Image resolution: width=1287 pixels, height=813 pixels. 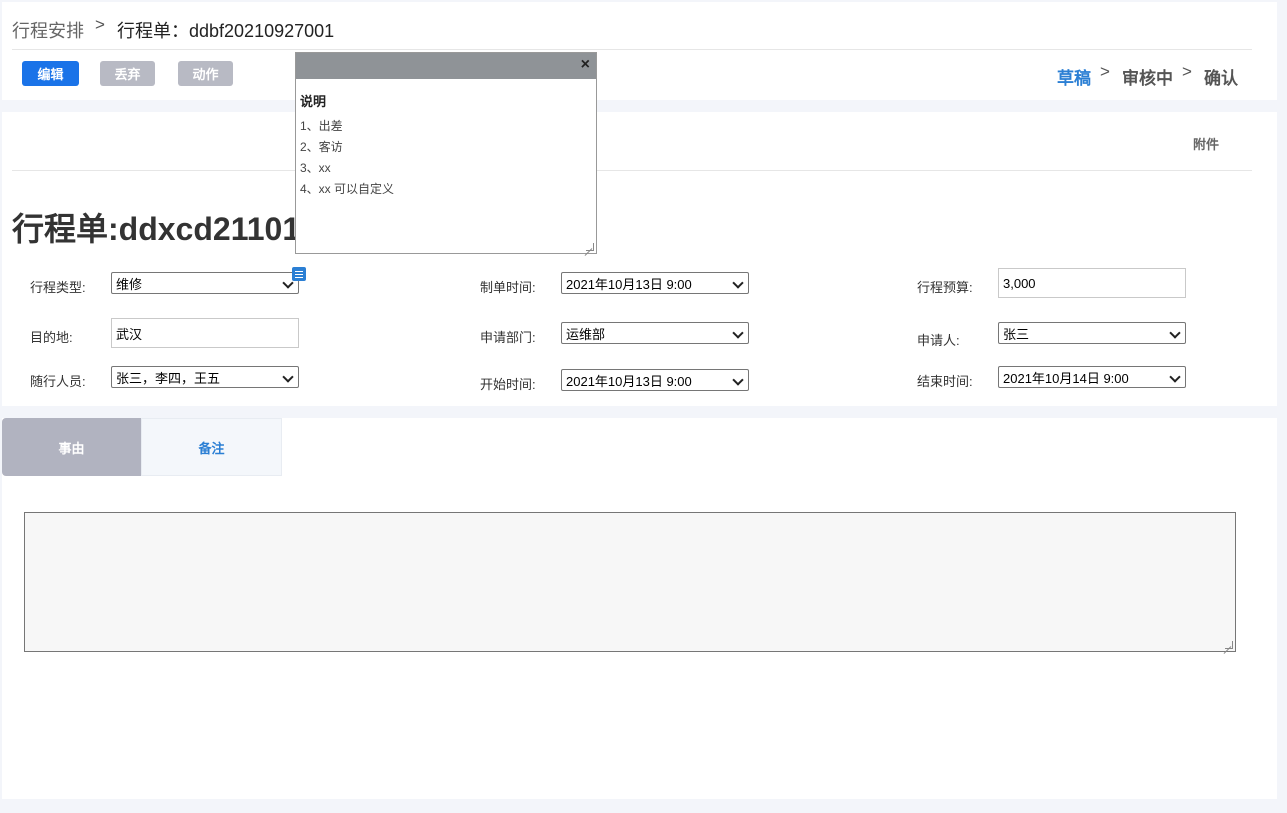 I want to click on breadcrumb-current: 行程单：ddbf20210927001, so click(x=226, y=31).